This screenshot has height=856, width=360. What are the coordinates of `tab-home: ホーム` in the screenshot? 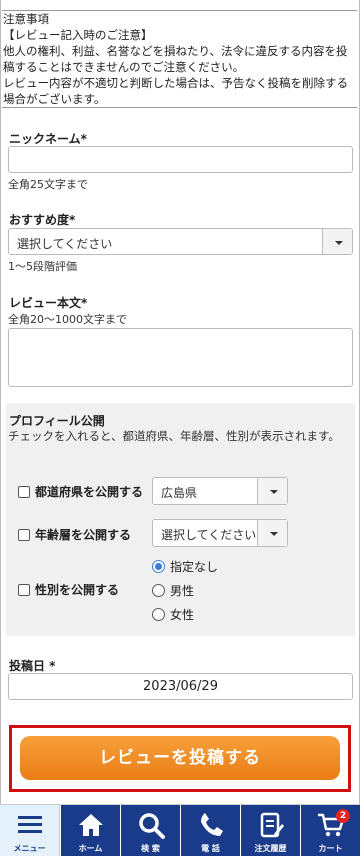 It's located at (90, 830).